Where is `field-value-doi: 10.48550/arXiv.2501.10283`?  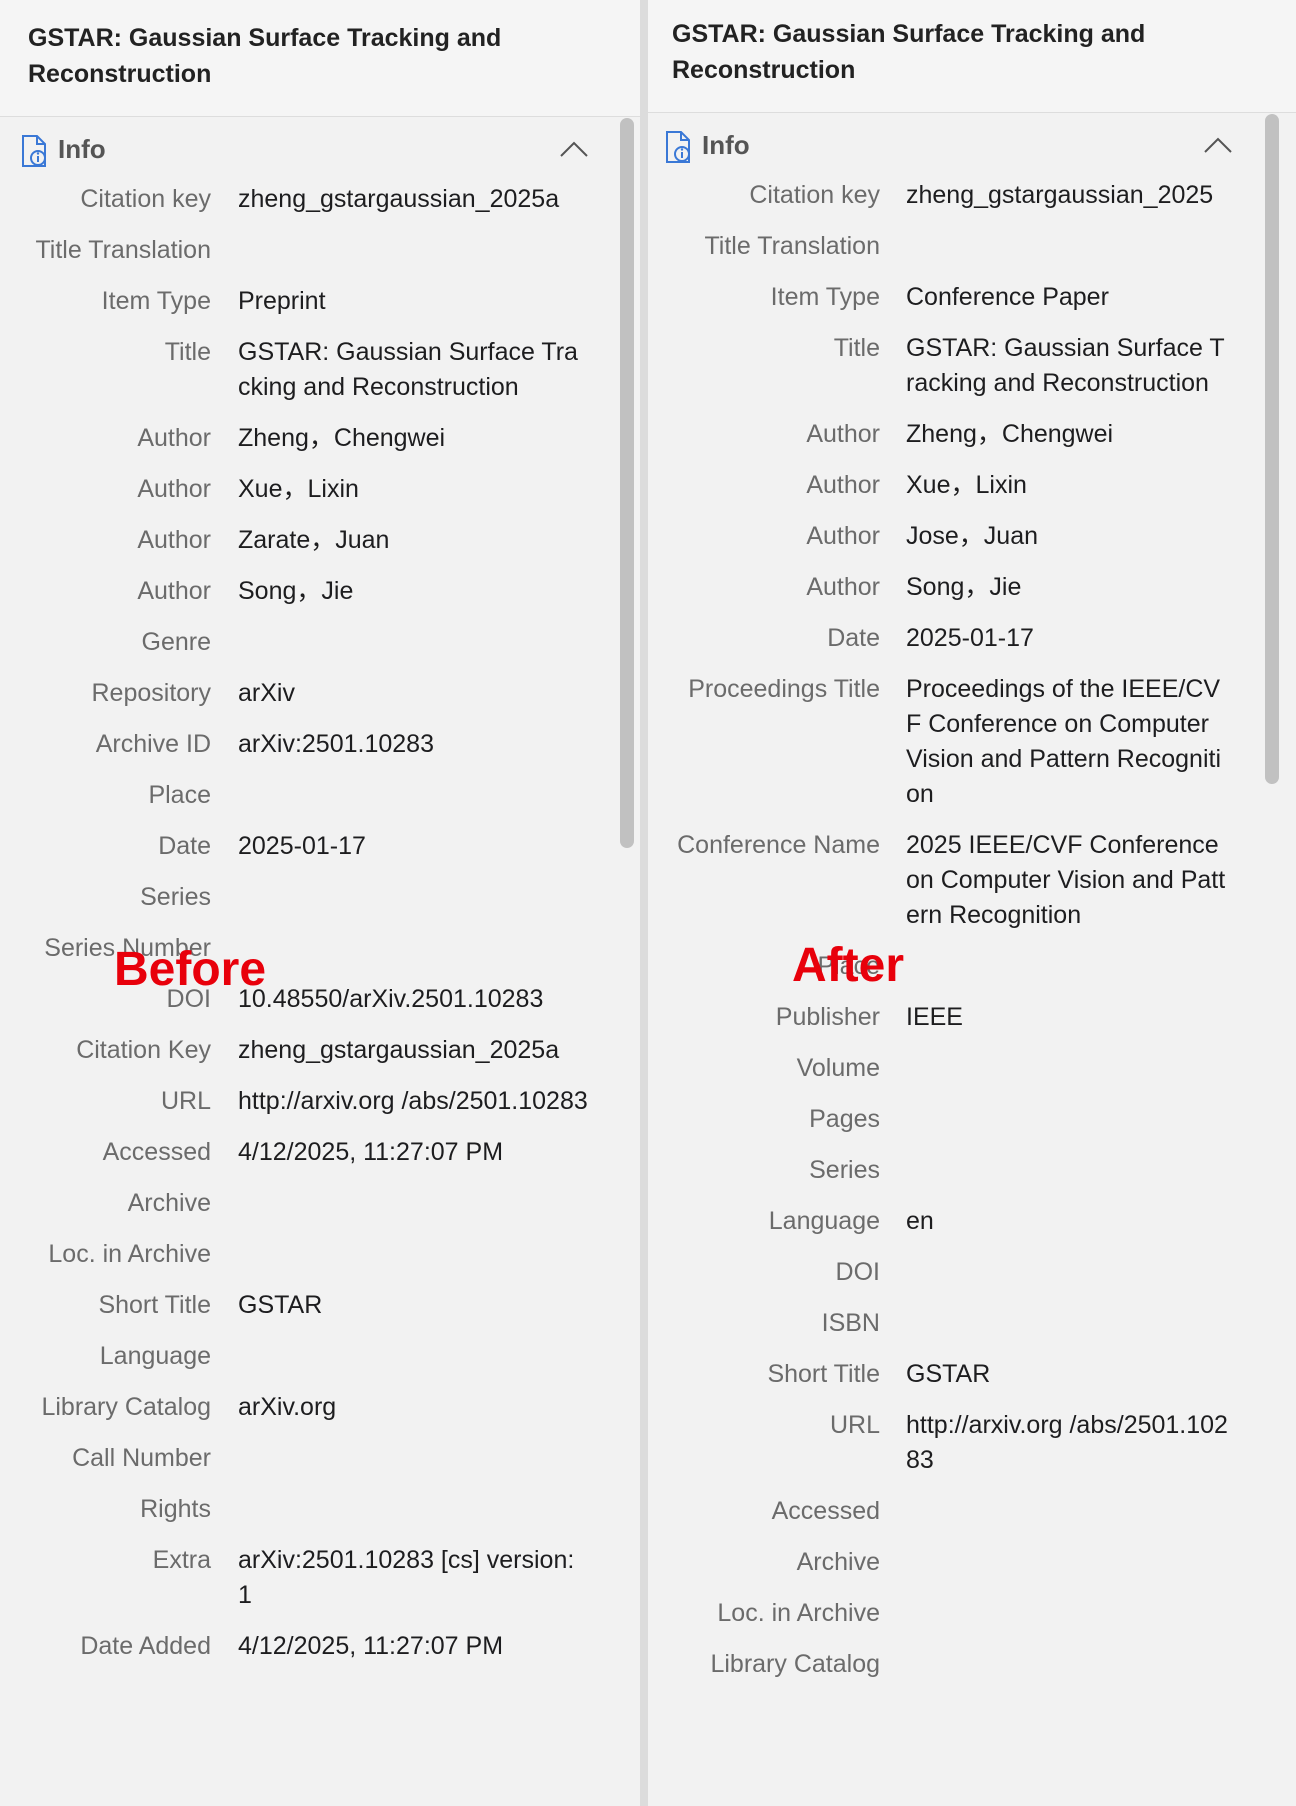 field-value-doi: 10.48550/arXiv.2501.10283 is located at coordinates (414, 999).